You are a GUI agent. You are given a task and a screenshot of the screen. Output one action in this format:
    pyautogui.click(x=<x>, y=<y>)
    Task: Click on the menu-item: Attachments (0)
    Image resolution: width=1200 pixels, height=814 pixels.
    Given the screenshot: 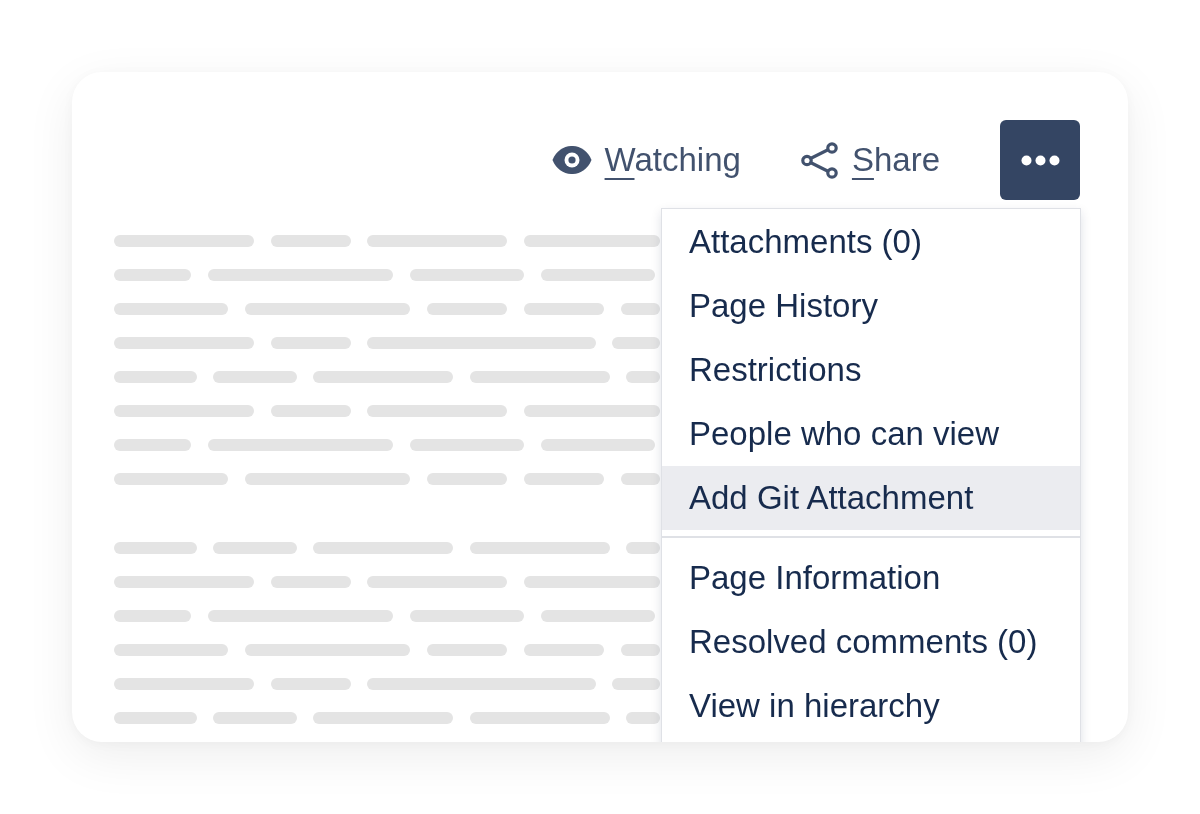 What is the action you would take?
    pyautogui.click(x=871, y=242)
    